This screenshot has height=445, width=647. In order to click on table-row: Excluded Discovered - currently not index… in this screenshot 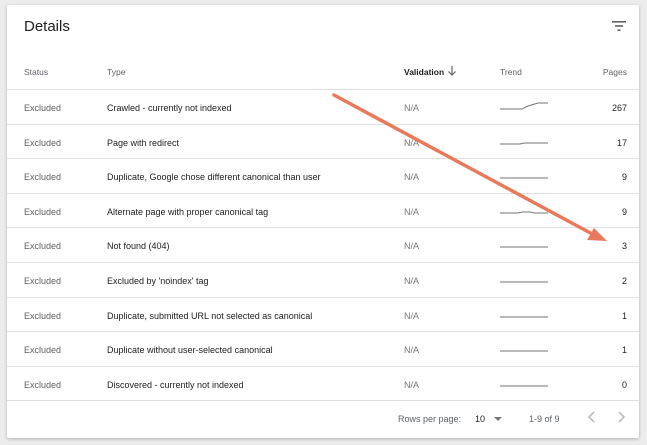, I will do `click(323, 384)`.